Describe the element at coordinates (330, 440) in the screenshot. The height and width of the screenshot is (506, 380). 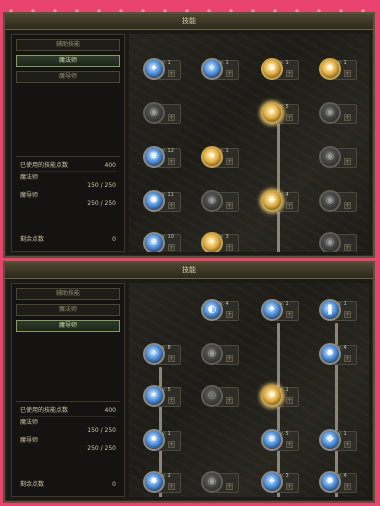
I see `skill-icon: ❖` at that location.